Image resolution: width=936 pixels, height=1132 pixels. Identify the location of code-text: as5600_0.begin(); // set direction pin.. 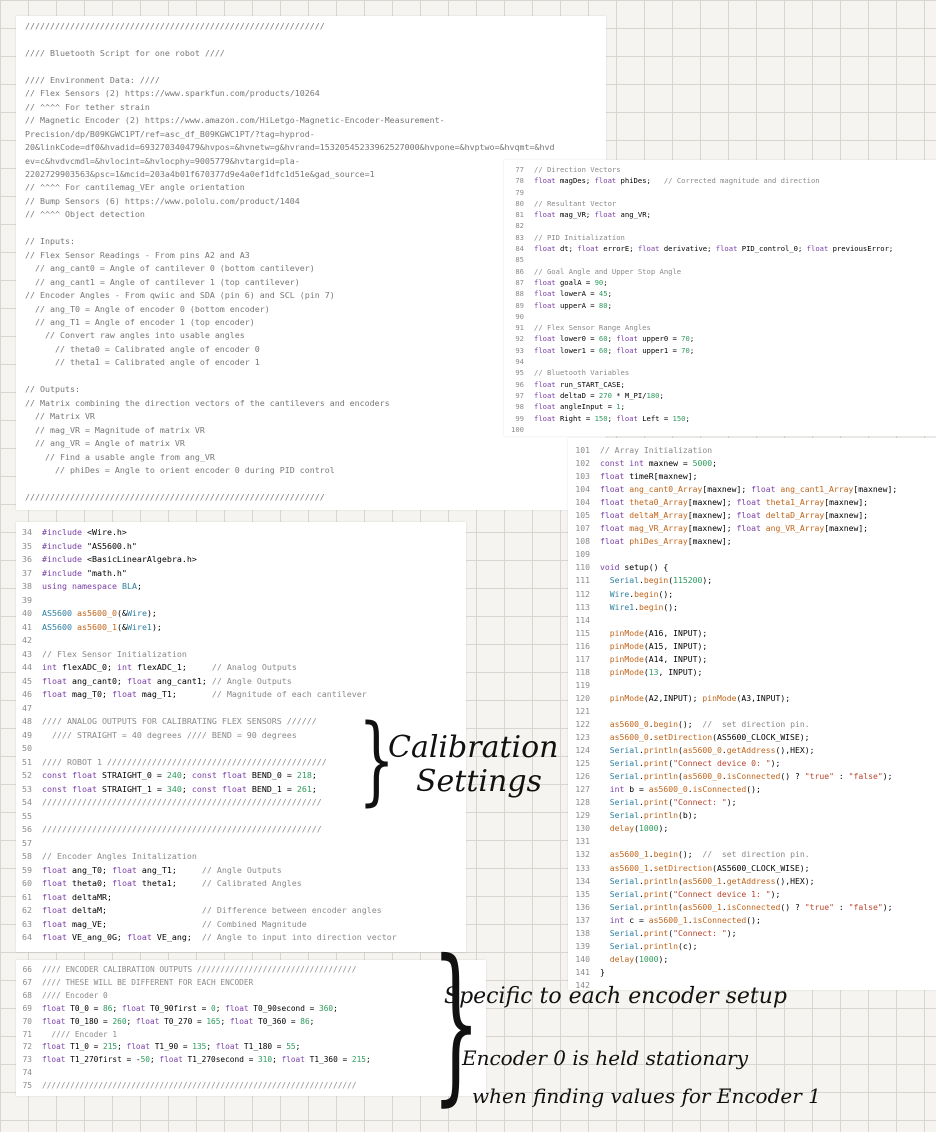
(709, 723).